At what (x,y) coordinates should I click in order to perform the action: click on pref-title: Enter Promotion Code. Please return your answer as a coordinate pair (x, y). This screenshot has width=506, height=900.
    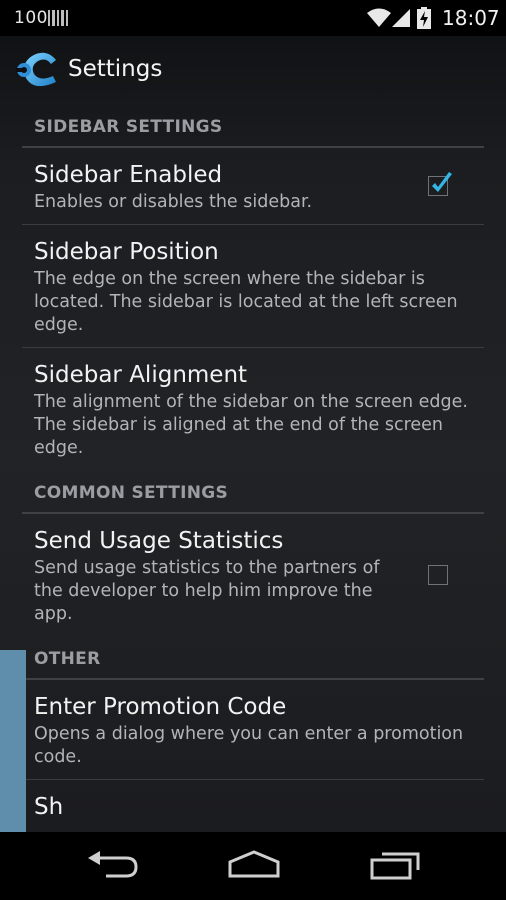
    Looking at the image, I should click on (160, 707).